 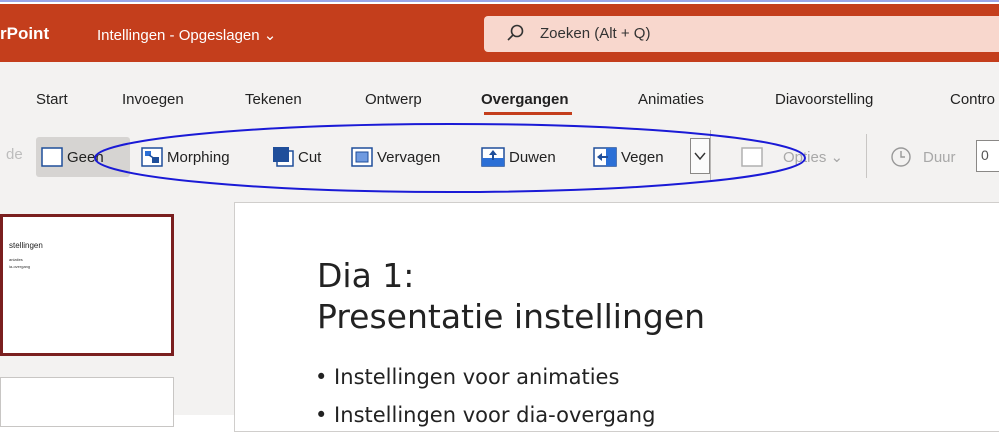 I want to click on transition-duwen-label: Duwen, so click(x=532, y=157).